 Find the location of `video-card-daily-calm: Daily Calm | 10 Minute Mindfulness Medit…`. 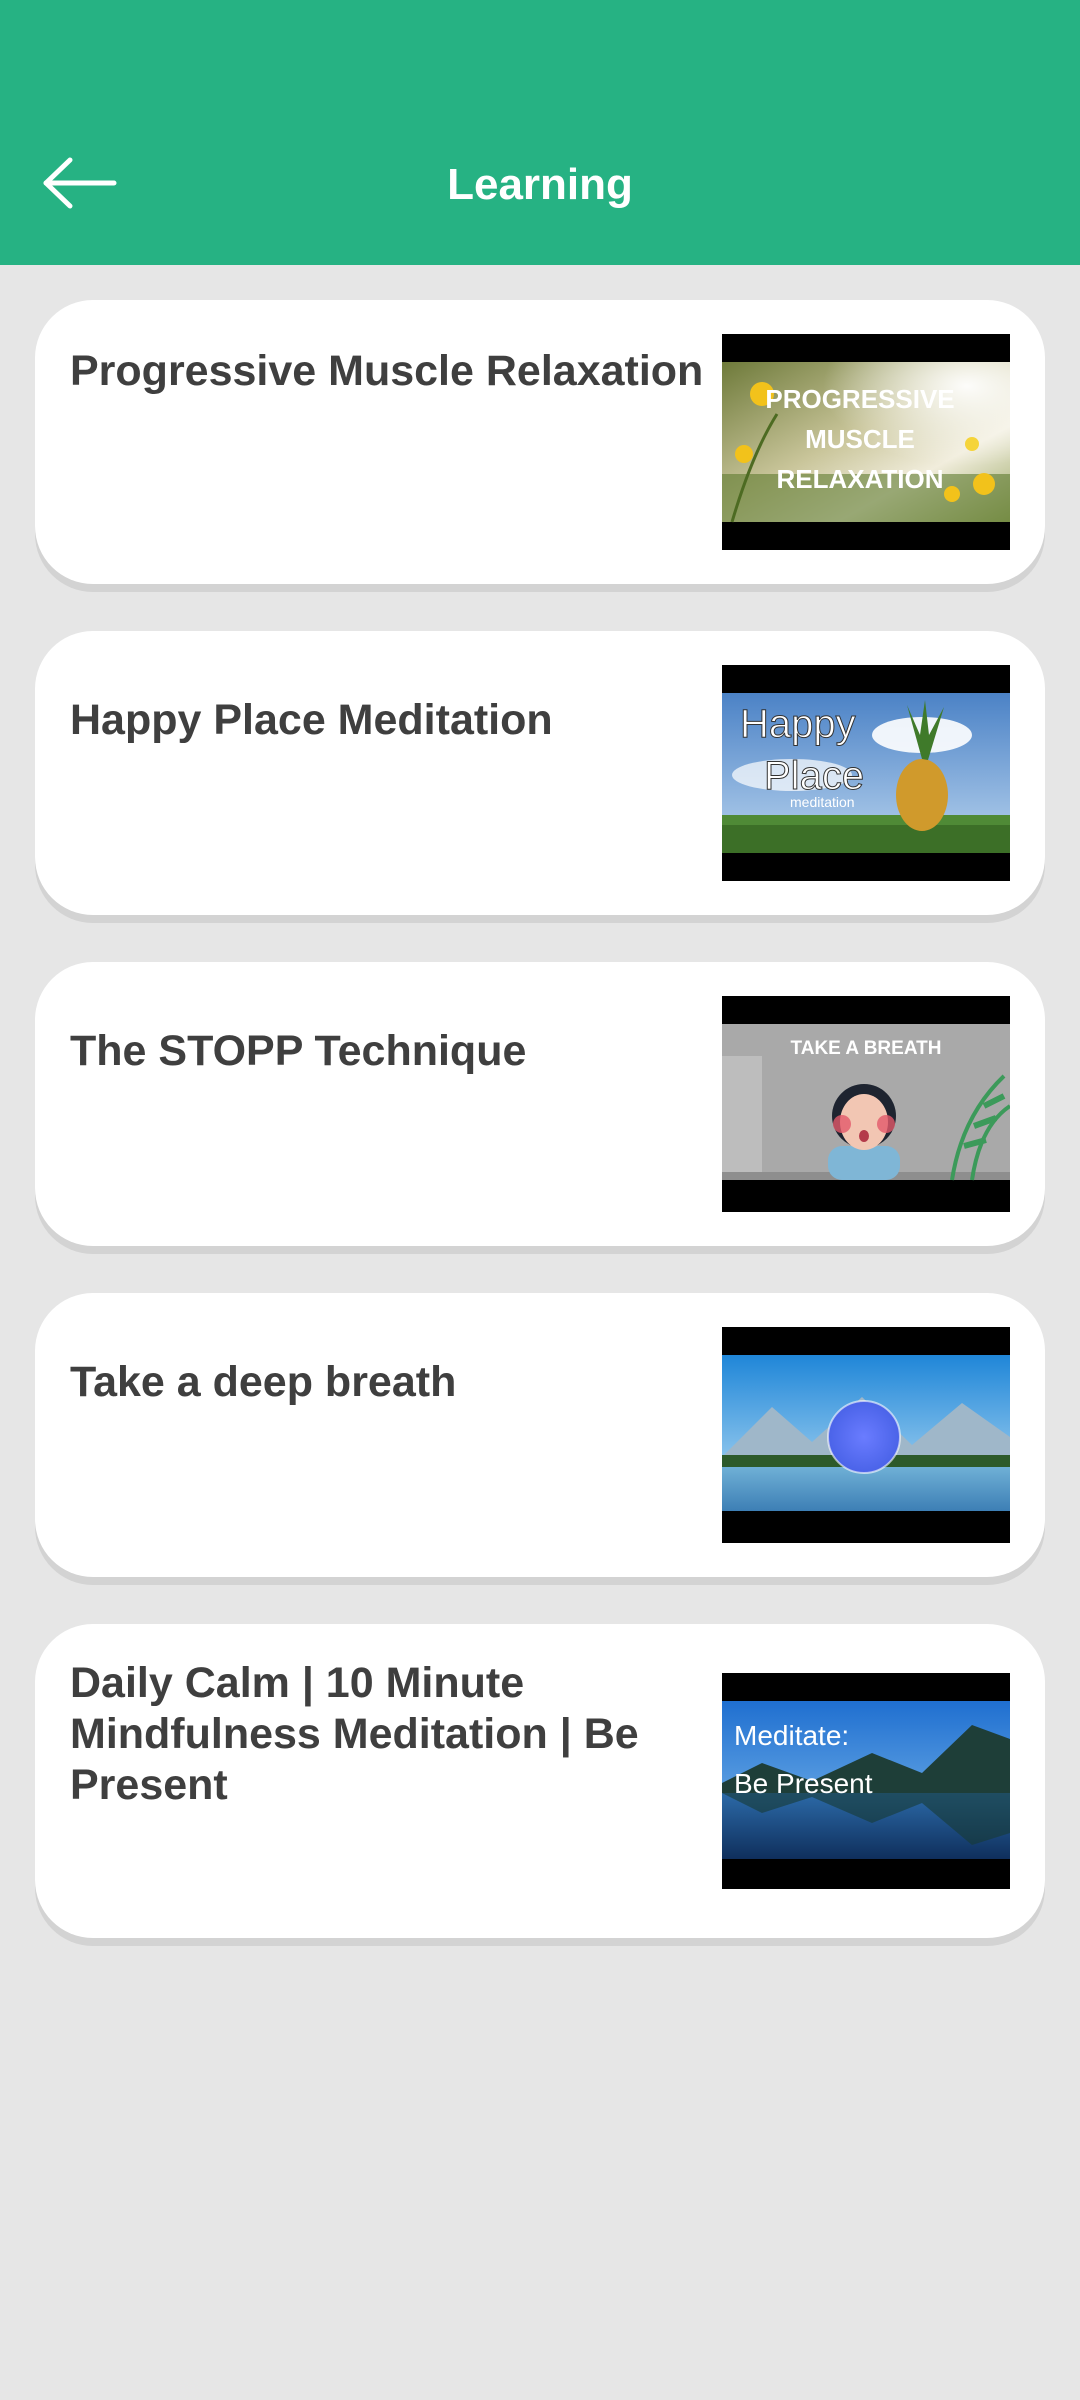

video-card-daily-calm: Daily Calm | 10 Minute Mindfulness Medit… is located at coordinates (540, 1781).